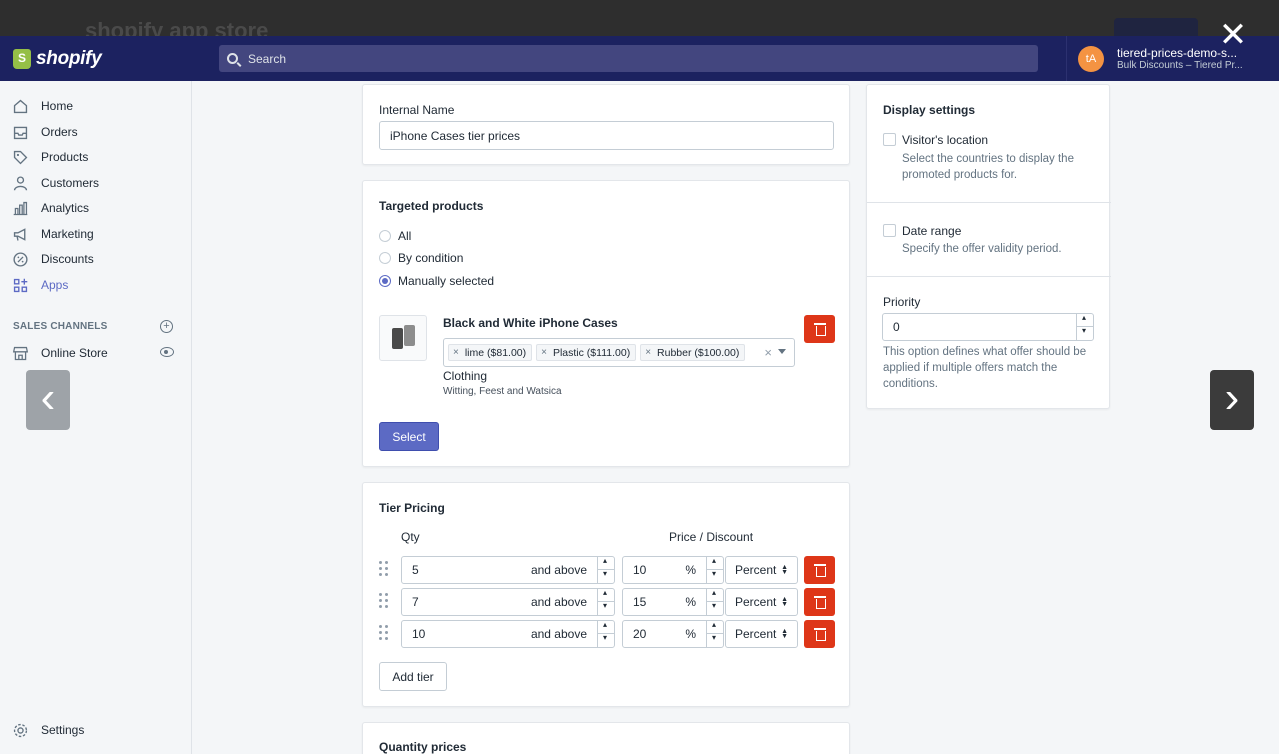 This screenshot has width=1279, height=754. What do you see at coordinates (673, 602) in the screenshot?
I see `discount-input: 15 %` at bounding box center [673, 602].